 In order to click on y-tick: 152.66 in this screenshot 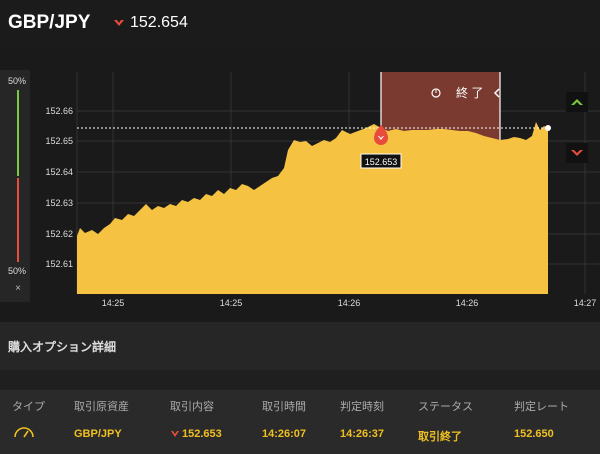, I will do `click(59, 111)`.